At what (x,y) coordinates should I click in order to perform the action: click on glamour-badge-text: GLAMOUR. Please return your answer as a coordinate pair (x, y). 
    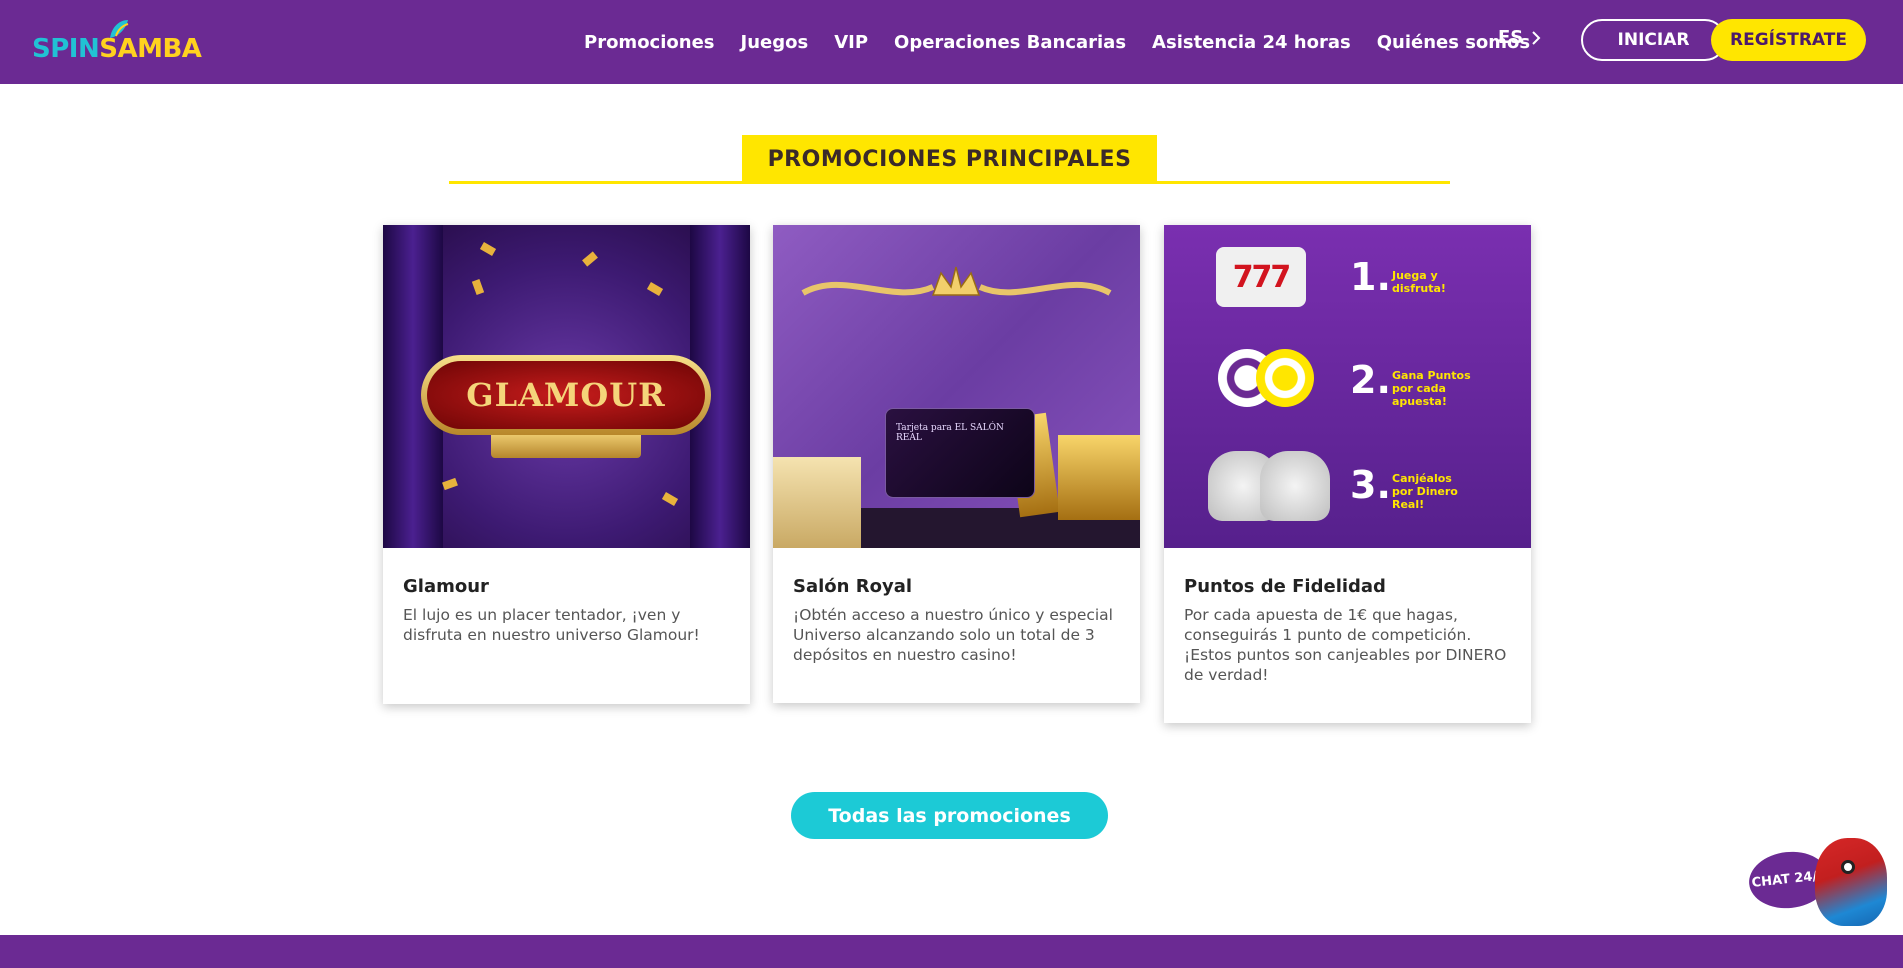
    Looking at the image, I should click on (566, 395).